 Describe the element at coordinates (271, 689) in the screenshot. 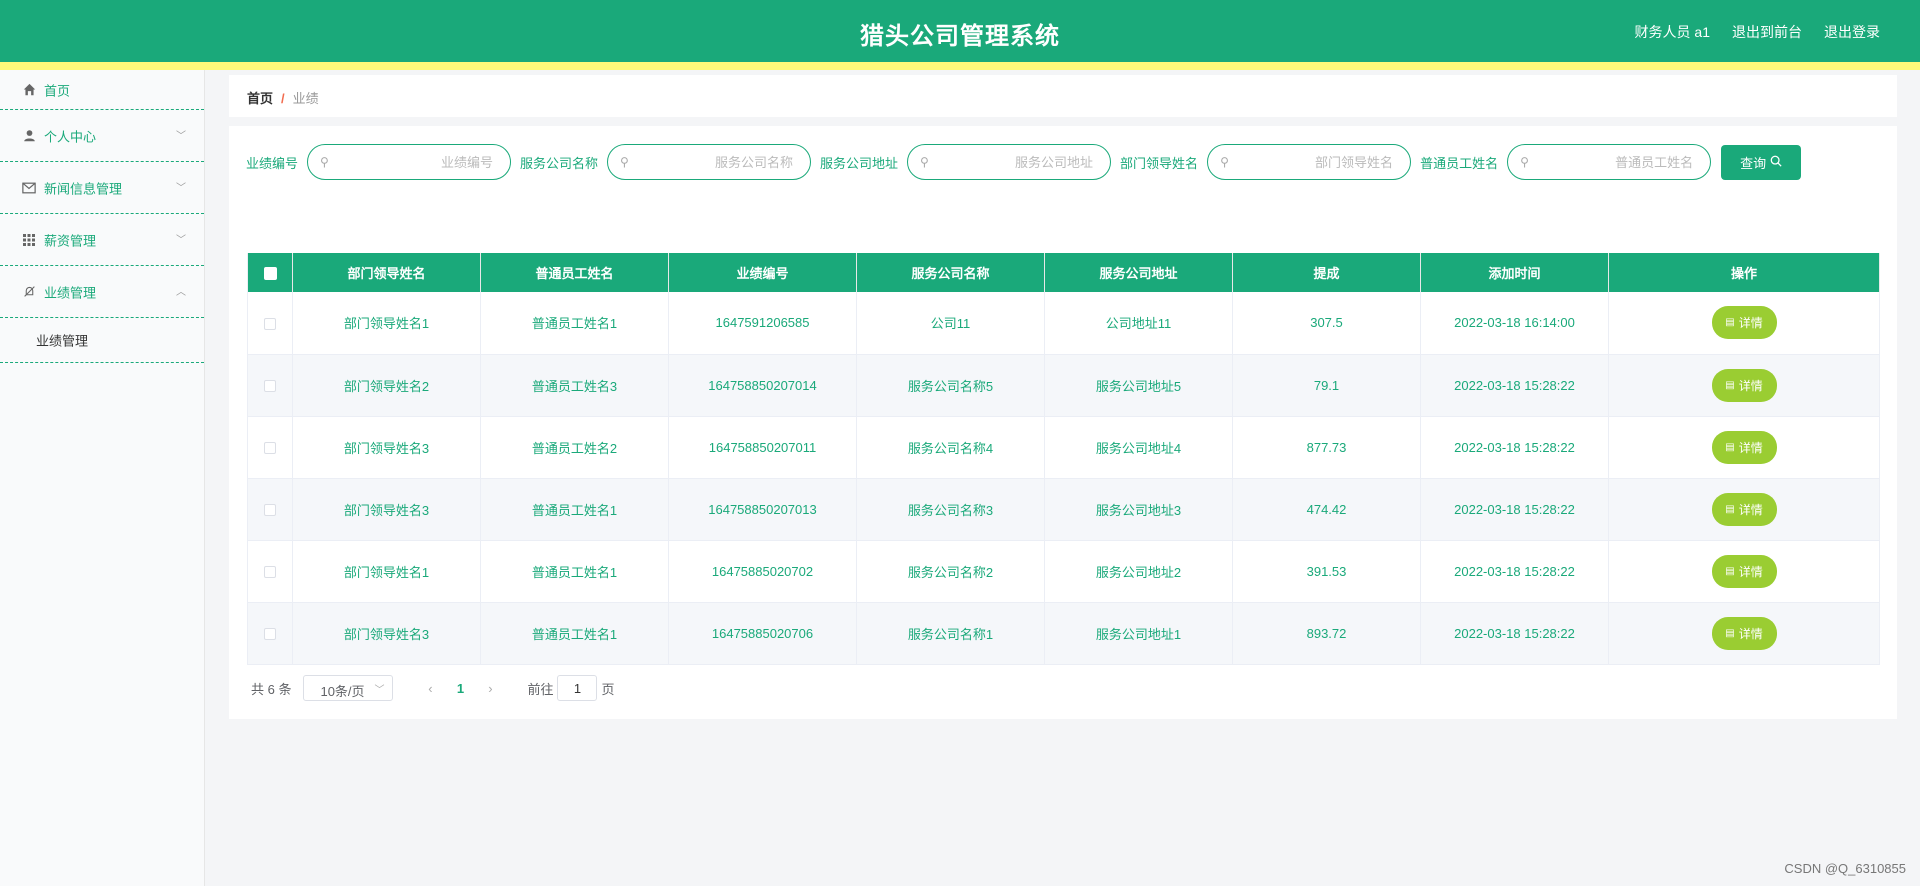

I see `total-count: 共 6 条` at that location.